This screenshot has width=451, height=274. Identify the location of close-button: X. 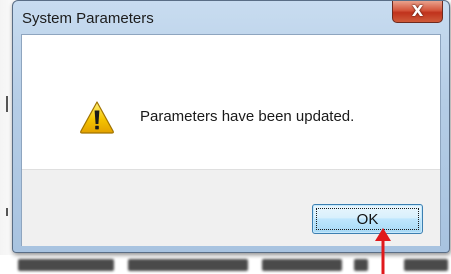
(417, 12).